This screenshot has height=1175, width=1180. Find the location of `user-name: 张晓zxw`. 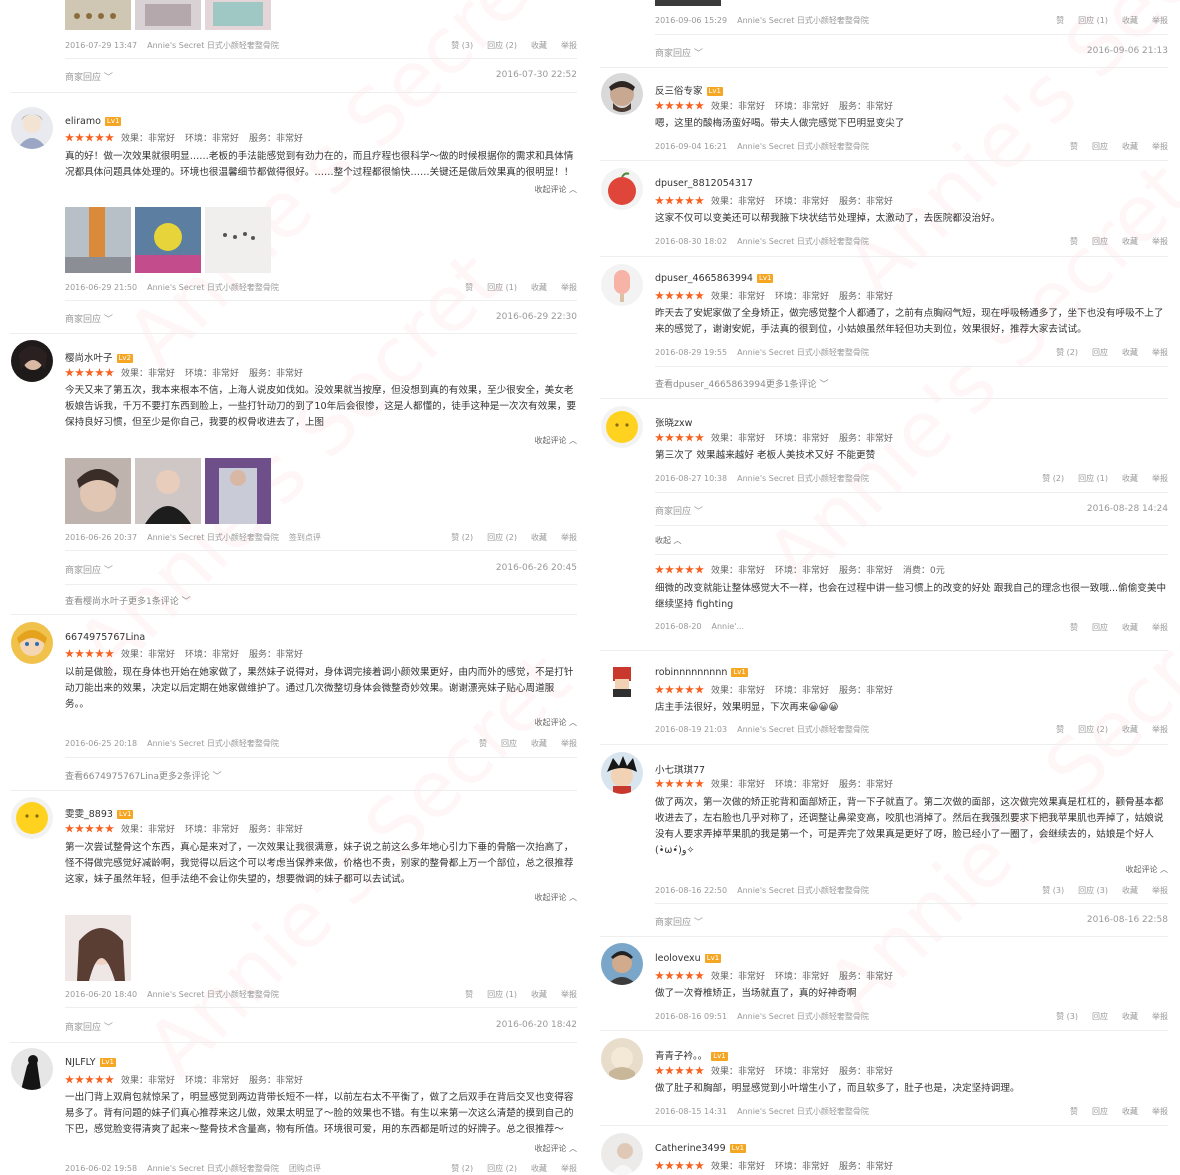

user-name: 张晓zxw is located at coordinates (673, 422).